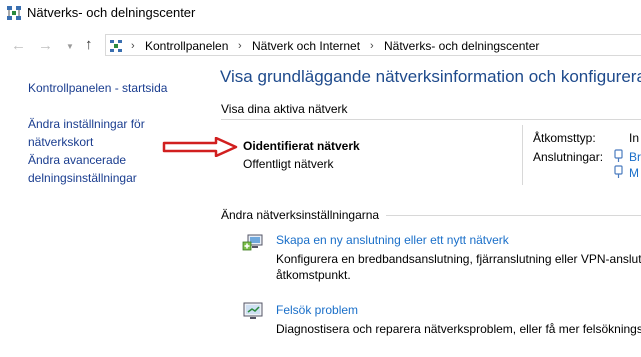  Describe the element at coordinates (564, 138) in the screenshot. I see `access-type-label: Åtkomsttyp:` at that location.